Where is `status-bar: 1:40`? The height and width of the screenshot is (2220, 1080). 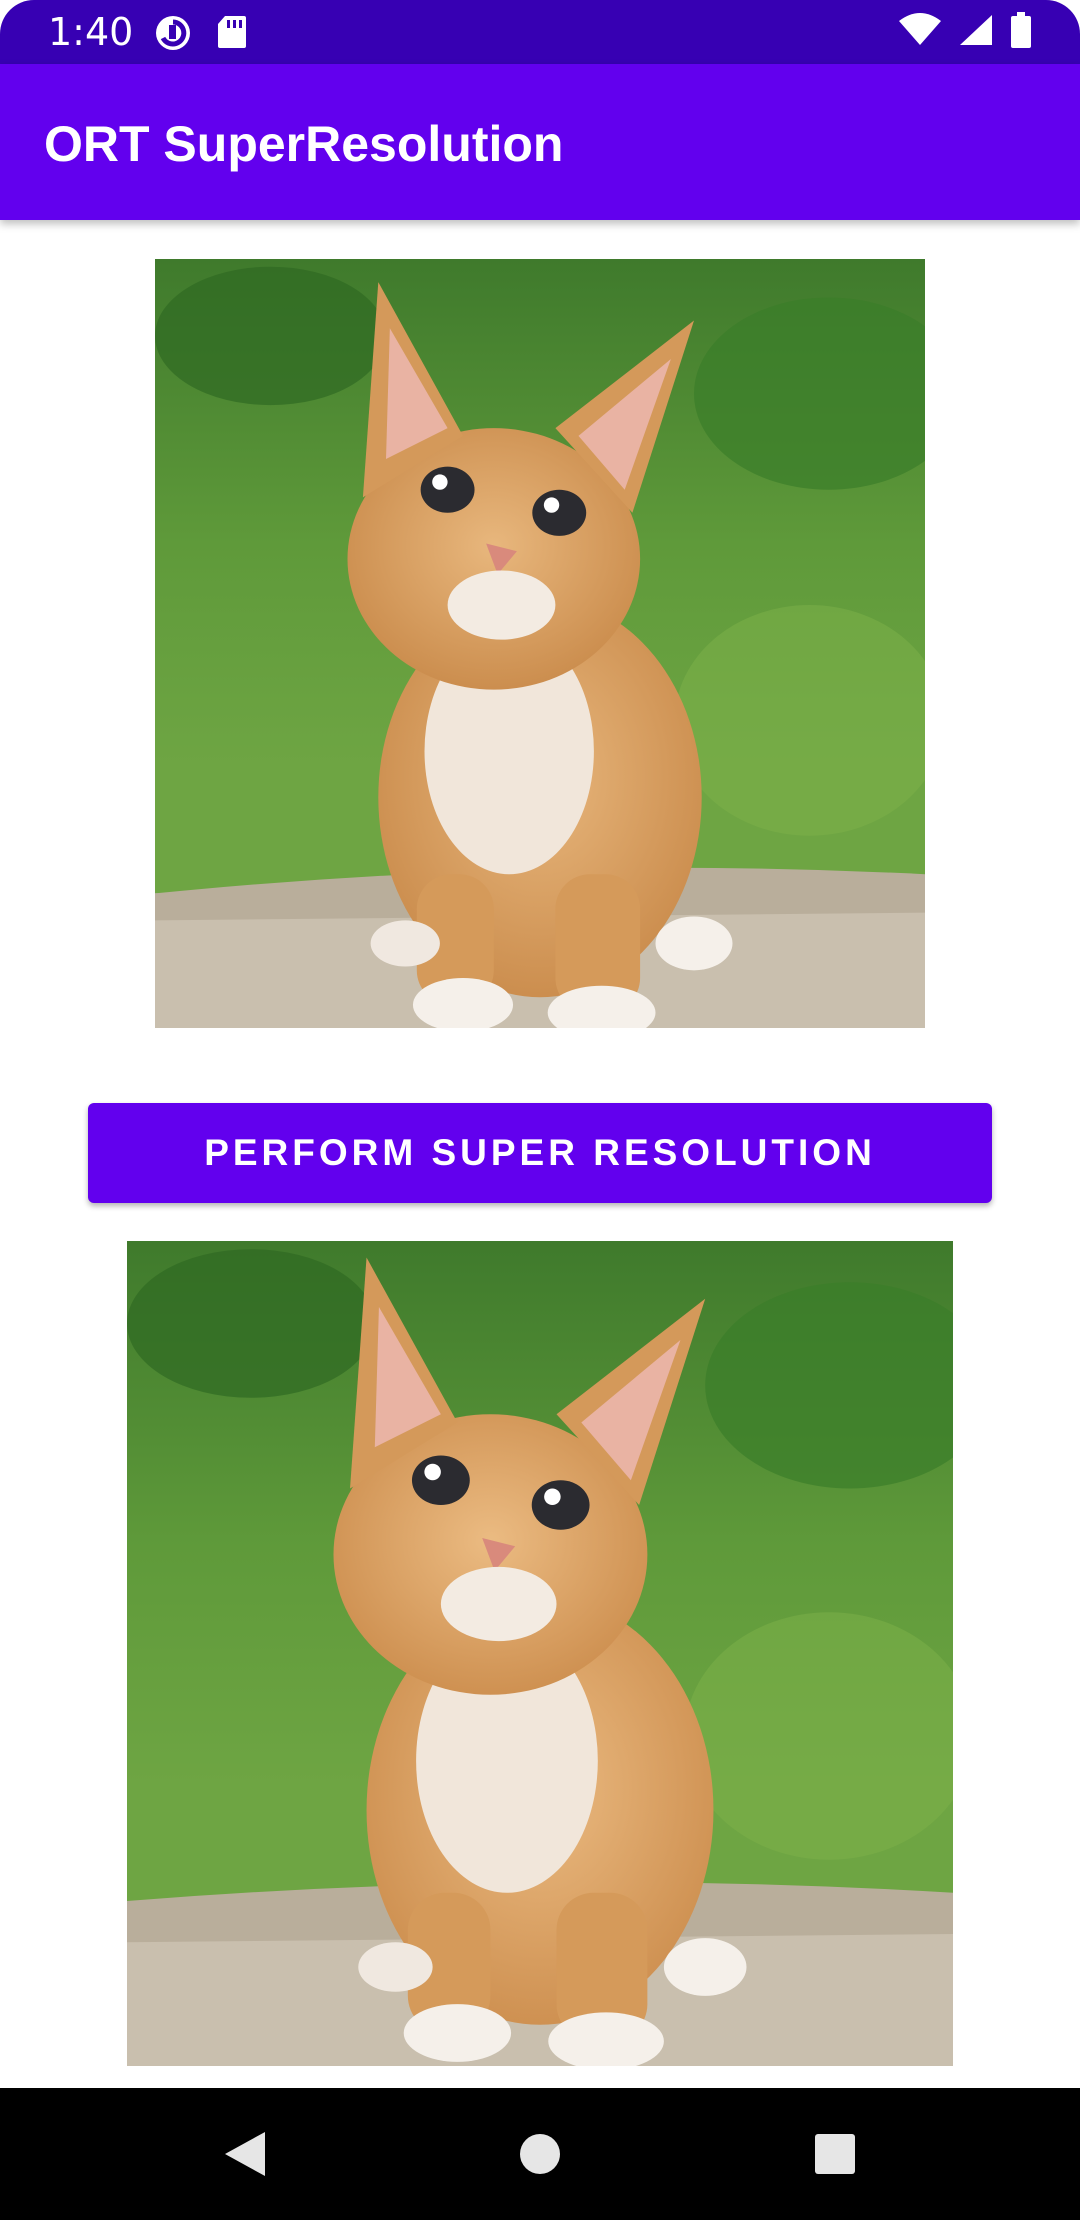
status-bar: 1:40 is located at coordinates (540, 32).